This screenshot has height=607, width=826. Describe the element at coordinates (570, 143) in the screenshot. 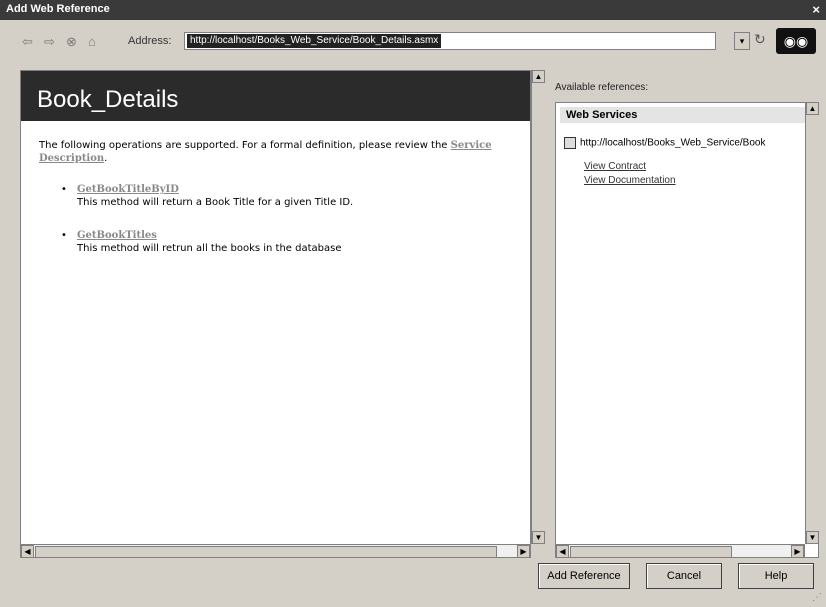

I see `service-icon` at that location.